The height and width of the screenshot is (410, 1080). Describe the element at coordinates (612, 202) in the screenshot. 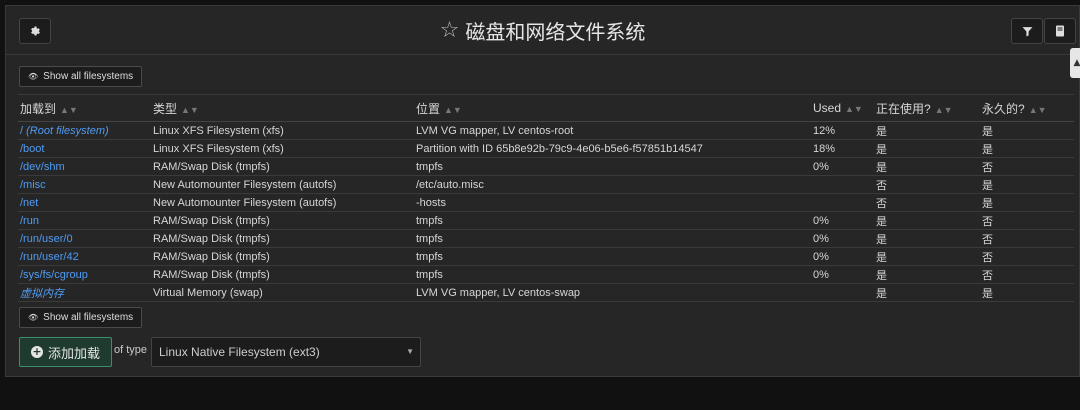

I see `cell-location: -hosts` at that location.